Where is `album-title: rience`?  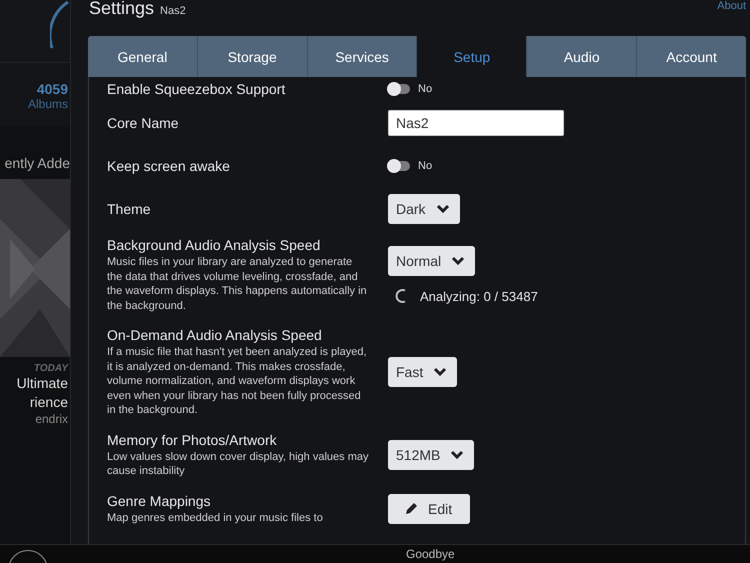
album-title: rience is located at coordinates (49, 402).